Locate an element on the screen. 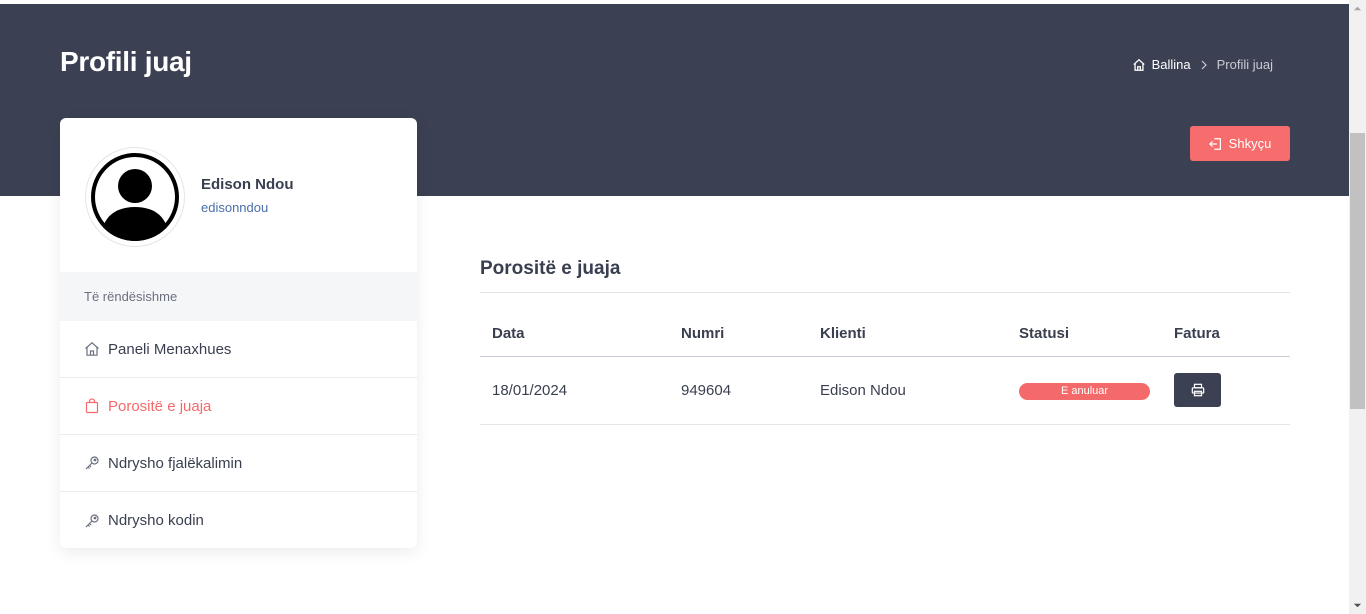  logout-label: Shkyçu is located at coordinates (1250, 143).